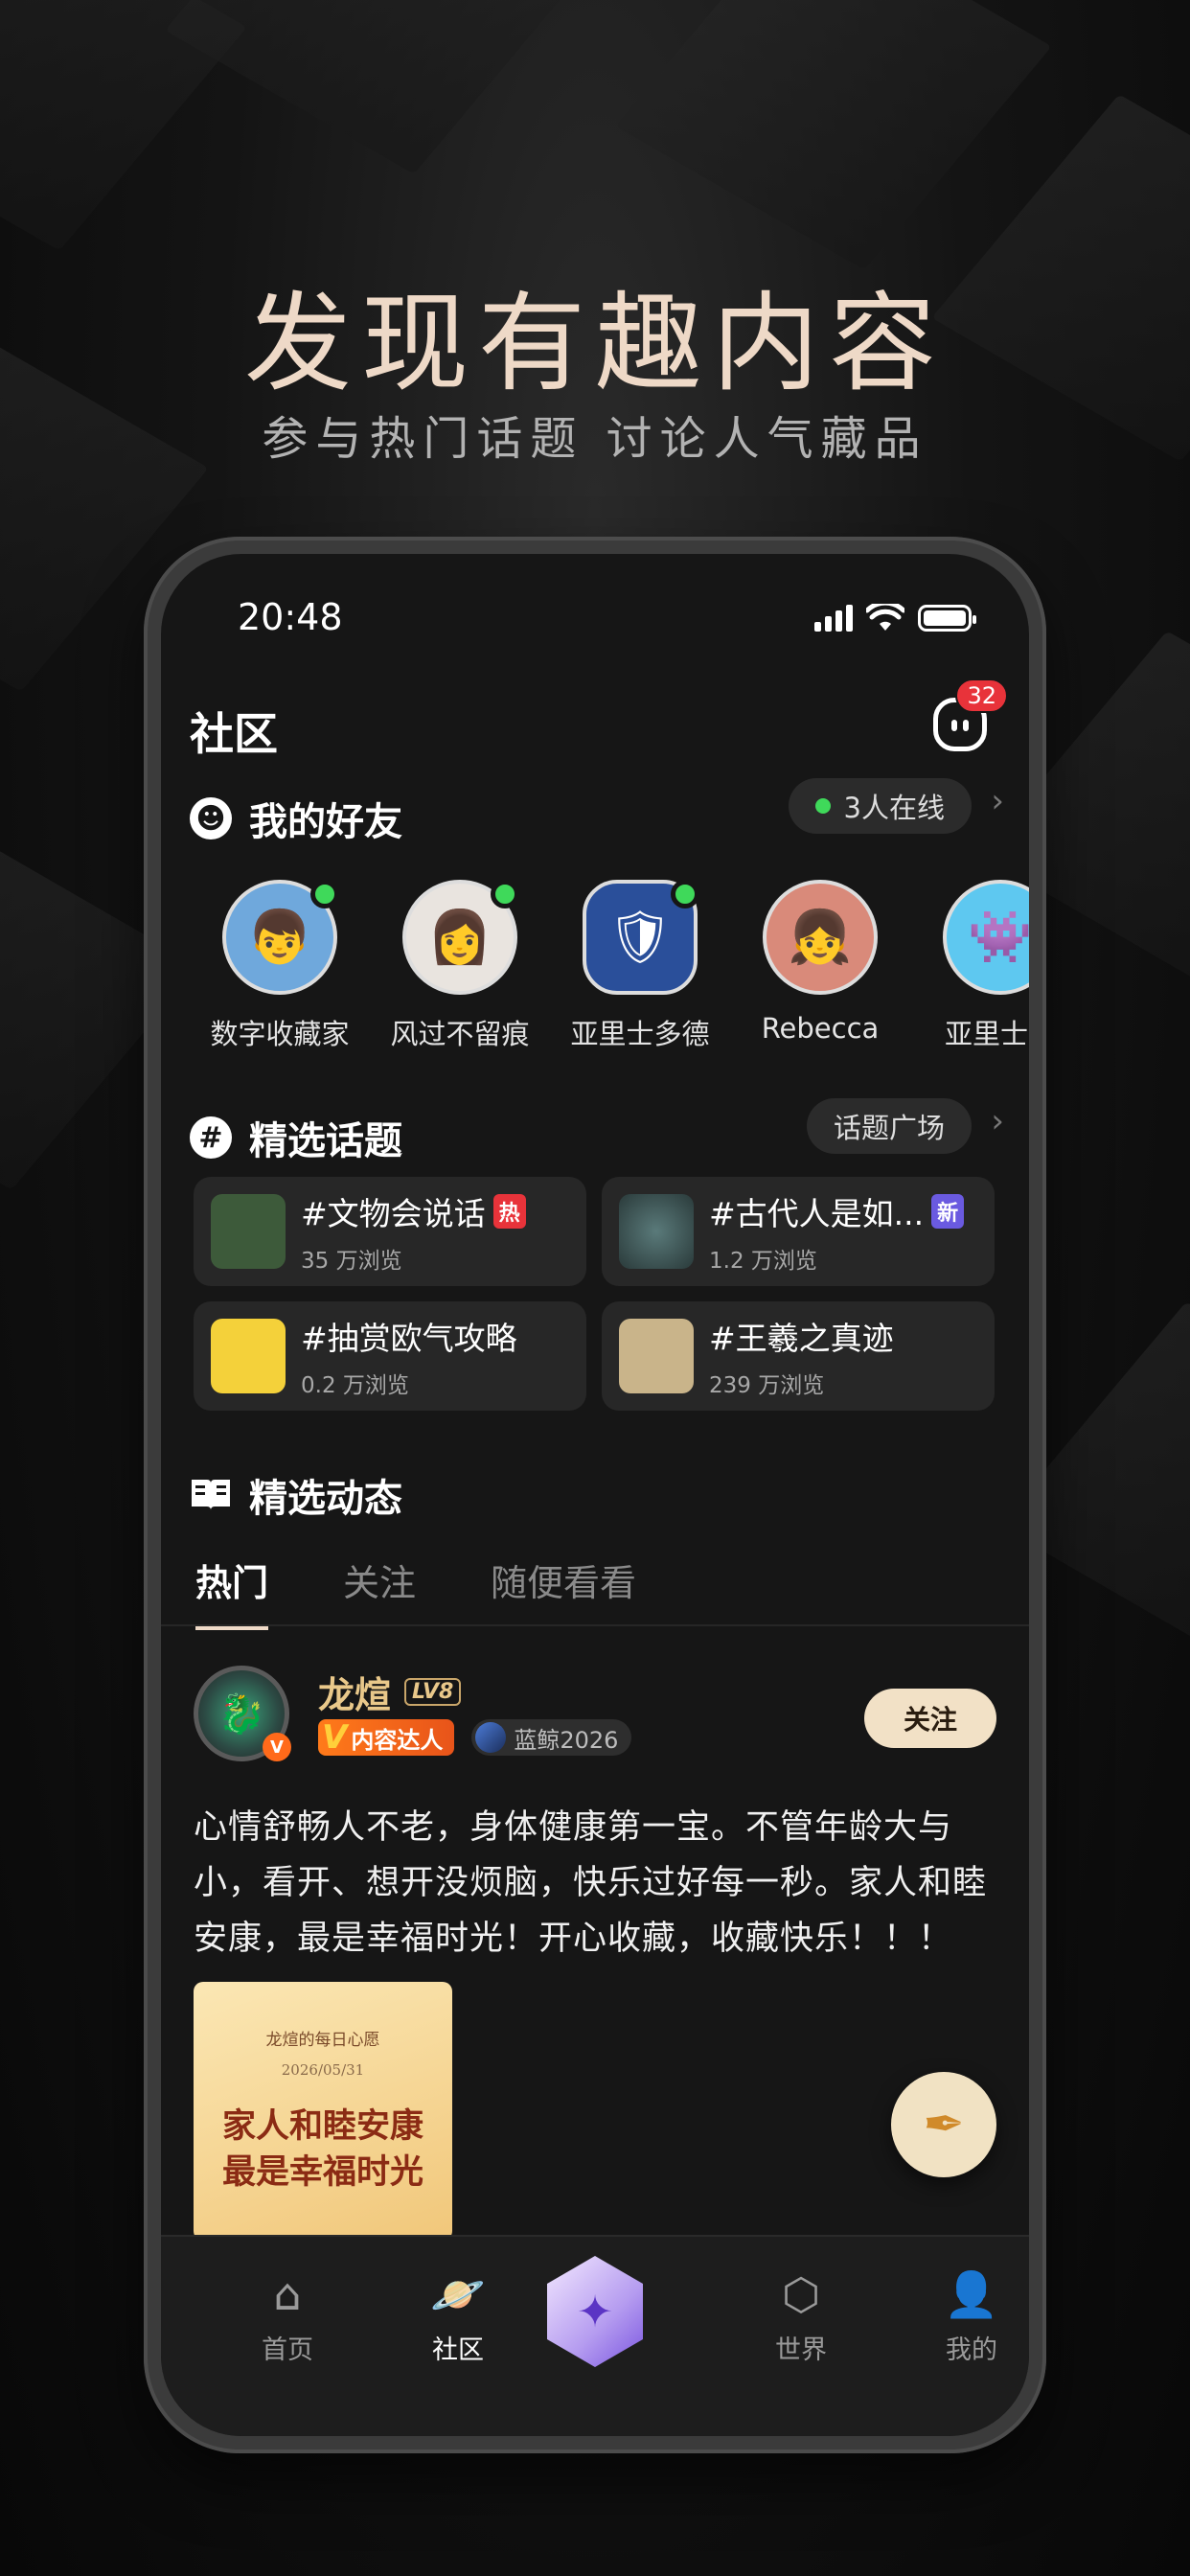 The width and height of the screenshot is (1190, 2576). I want to click on avatar: 🛡, so click(641, 937).